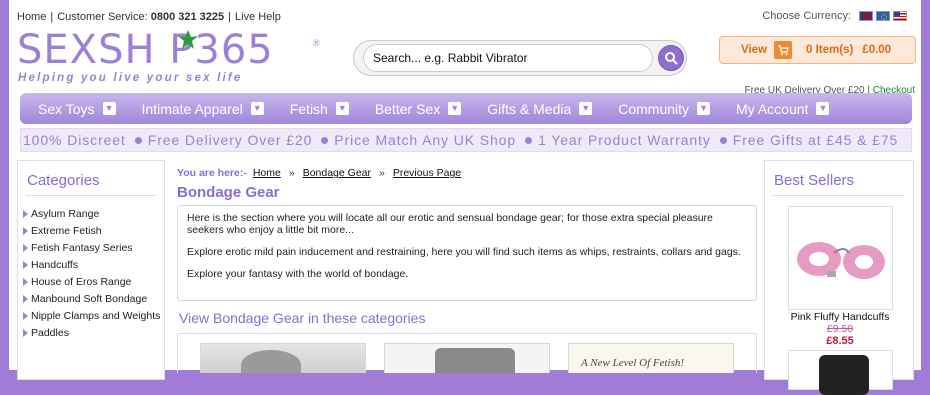 Image resolution: width=930 pixels, height=395 pixels. What do you see at coordinates (130, 78) in the screenshot?
I see `tagline: Helping you live your sex life` at bounding box center [130, 78].